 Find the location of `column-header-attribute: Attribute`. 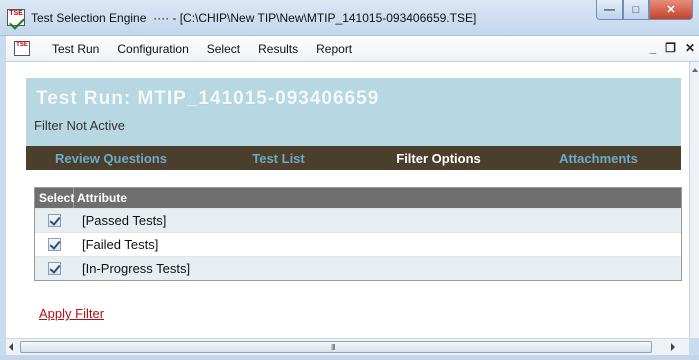

column-header-attribute: Attribute is located at coordinates (100, 198).